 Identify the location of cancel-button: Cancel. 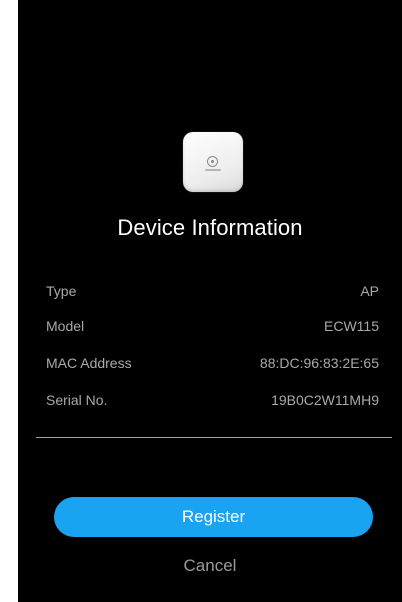
(210, 567).